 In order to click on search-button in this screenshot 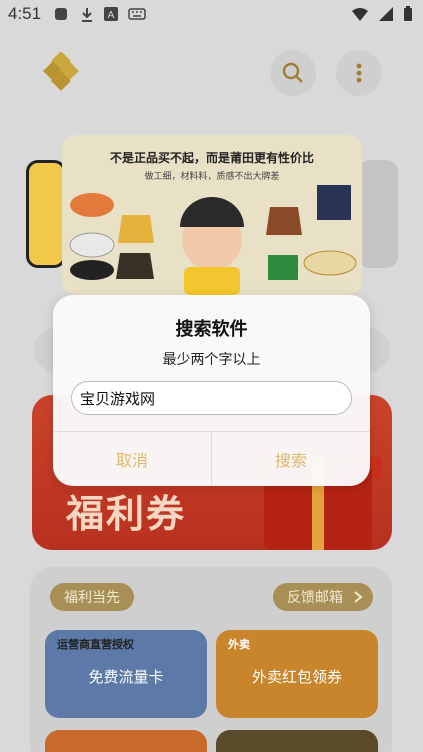, I will do `click(293, 73)`.